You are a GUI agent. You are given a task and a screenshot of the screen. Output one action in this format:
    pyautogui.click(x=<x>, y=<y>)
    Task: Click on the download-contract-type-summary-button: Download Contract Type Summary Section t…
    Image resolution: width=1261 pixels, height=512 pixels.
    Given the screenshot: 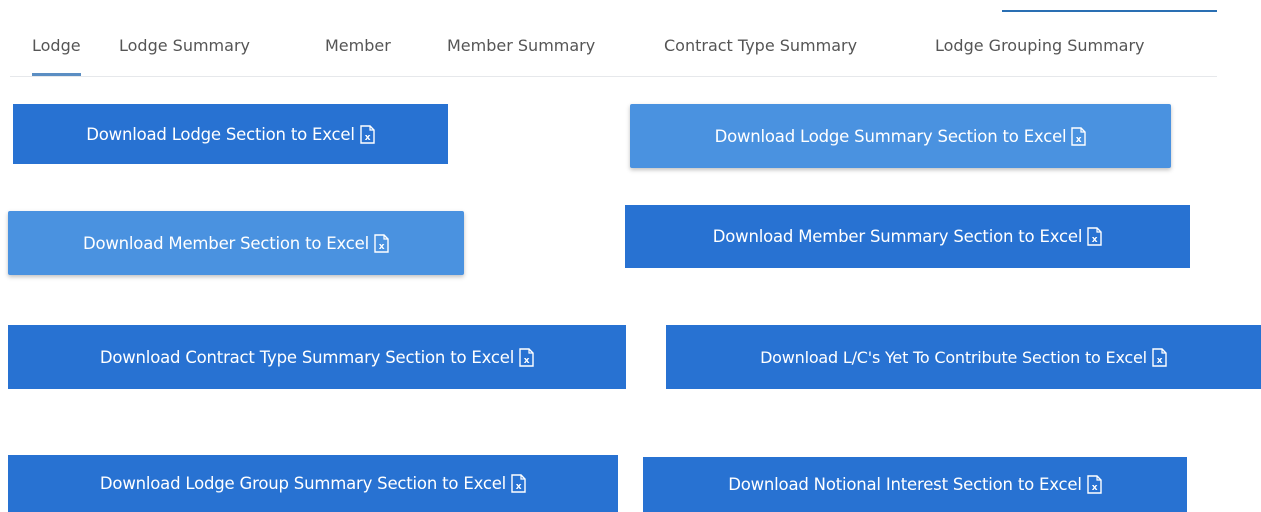 What is the action you would take?
    pyautogui.click(x=317, y=357)
    